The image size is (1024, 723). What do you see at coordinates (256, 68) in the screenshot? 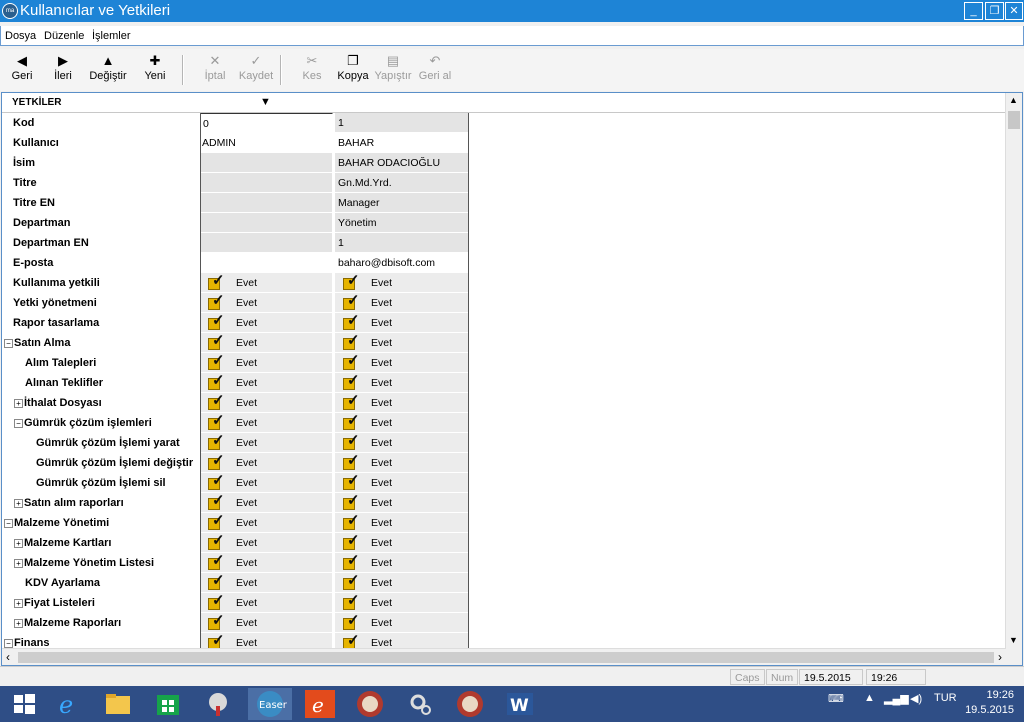
I see `save-button: ✓ Kaydet` at bounding box center [256, 68].